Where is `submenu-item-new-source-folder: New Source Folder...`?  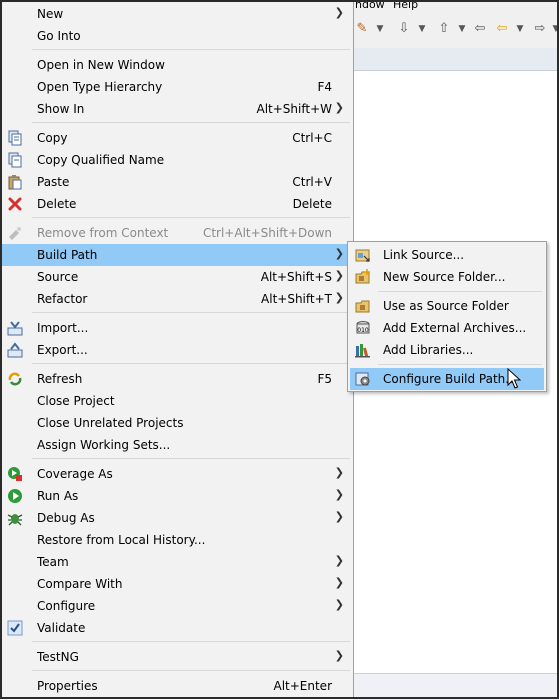 submenu-item-new-source-folder: New Source Folder... is located at coordinates (447, 277).